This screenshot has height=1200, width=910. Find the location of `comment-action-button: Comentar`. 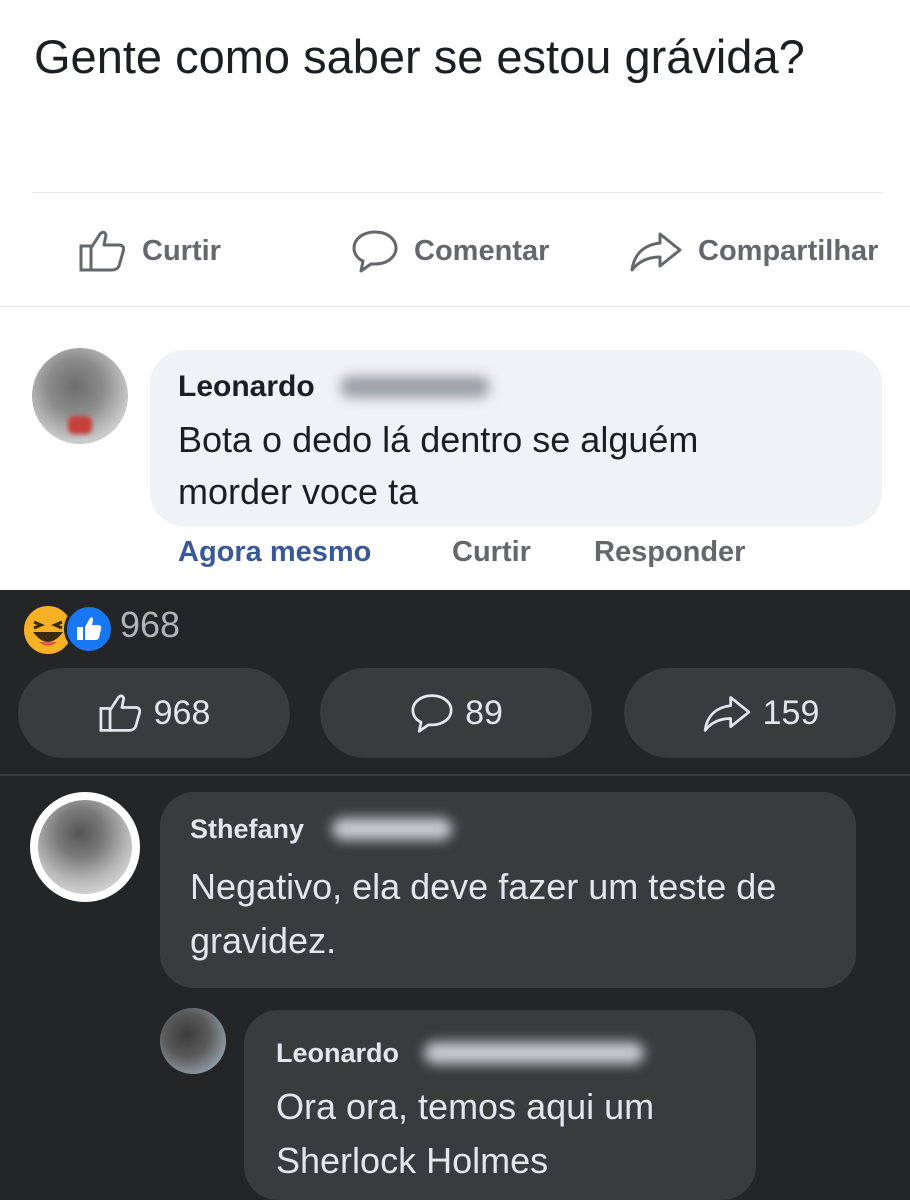

comment-action-button: Comentar is located at coordinates (449, 251).